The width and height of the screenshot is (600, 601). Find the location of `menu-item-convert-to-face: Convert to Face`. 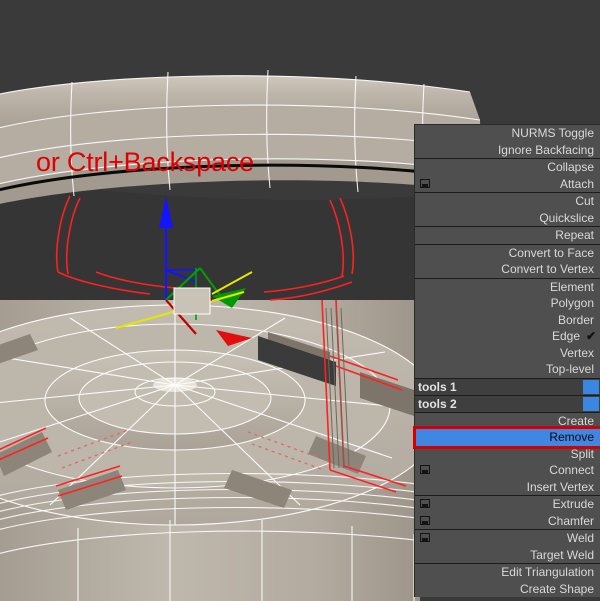

menu-item-convert-to-face: Convert to Face is located at coordinates (507, 253).